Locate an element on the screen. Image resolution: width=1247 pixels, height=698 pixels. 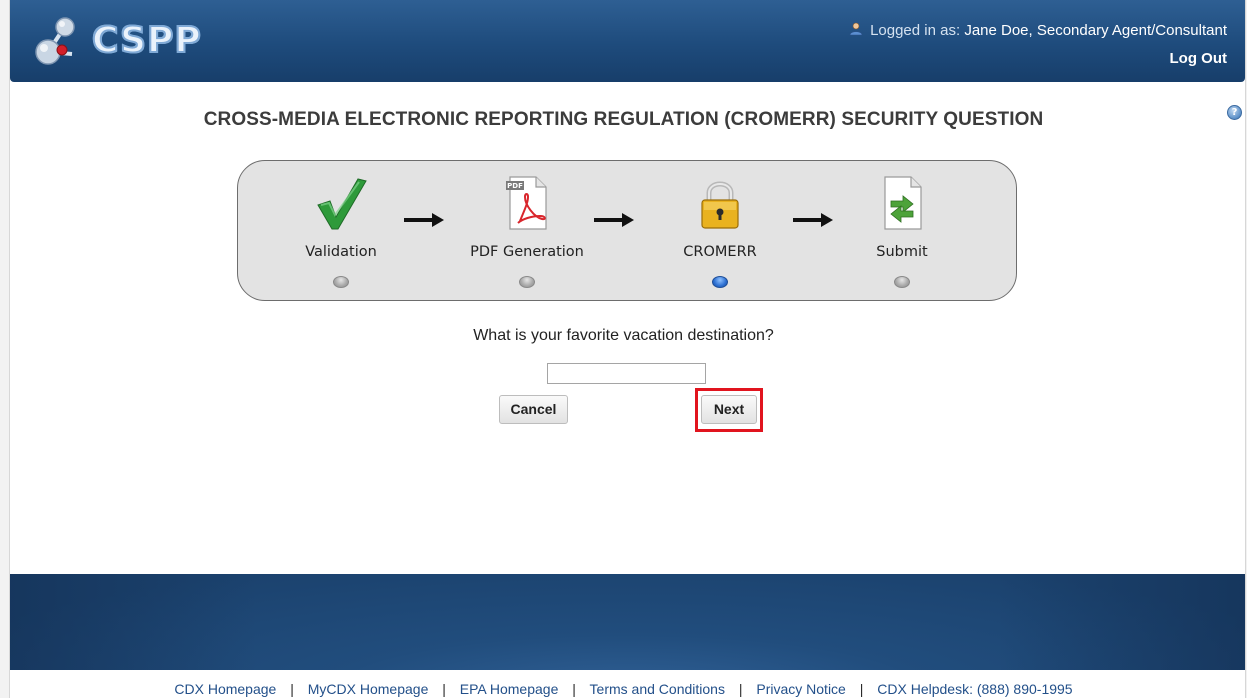
checkmark-icon is located at coordinates (342, 204).